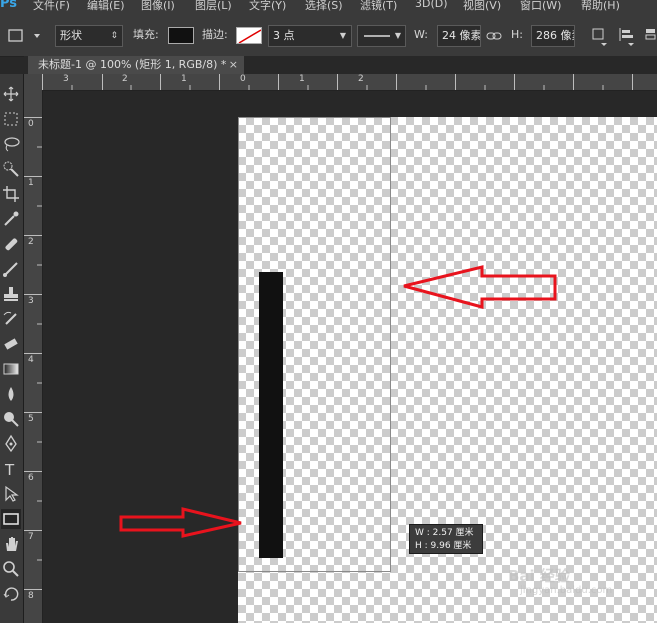 The height and width of the screenshot is (623, 657). I want to click on height-field: 286 像素, so click(553, 36).